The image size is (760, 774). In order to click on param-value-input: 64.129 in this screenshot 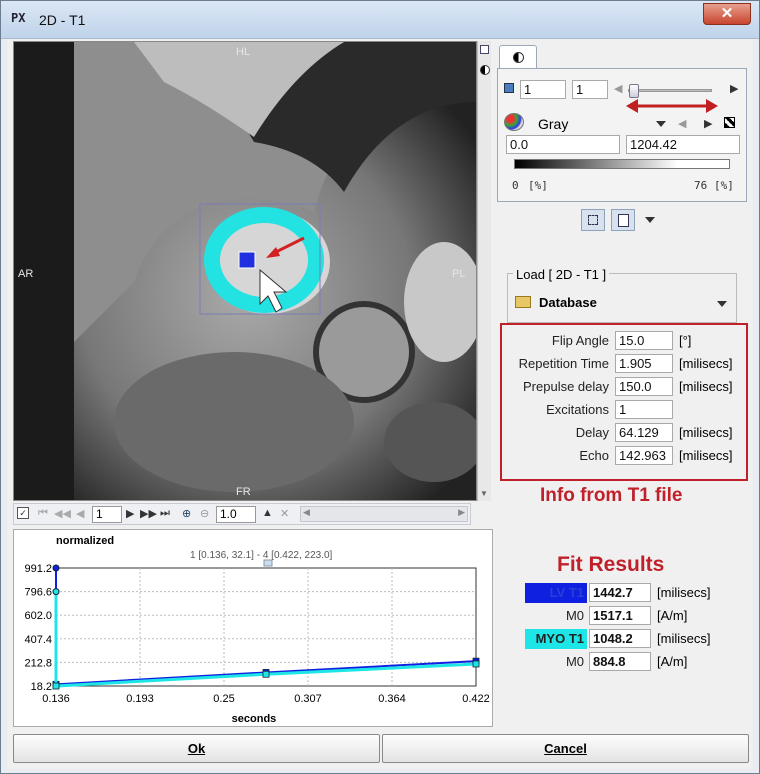, I will do `click(644, 432)`.